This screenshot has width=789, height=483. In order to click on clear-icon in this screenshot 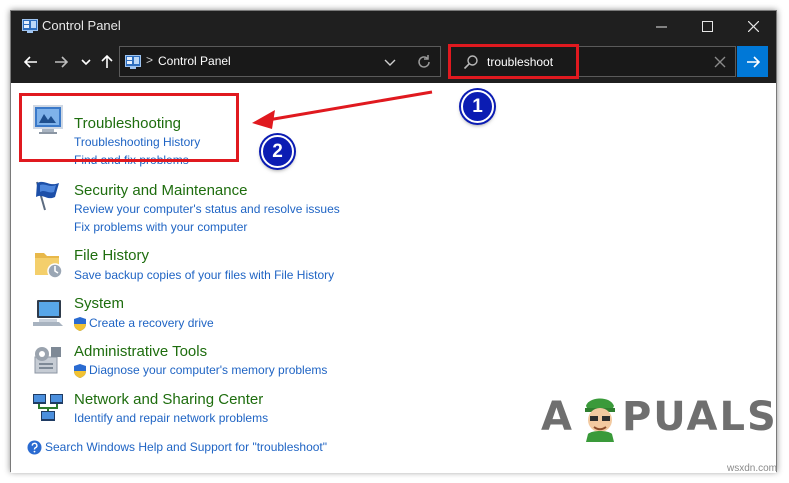, I will do `click(720, 62)`.